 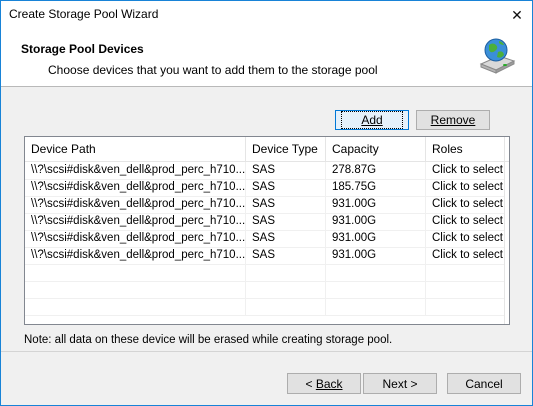 I want to click on remove-button: Remove, so click(x=453, y=120).